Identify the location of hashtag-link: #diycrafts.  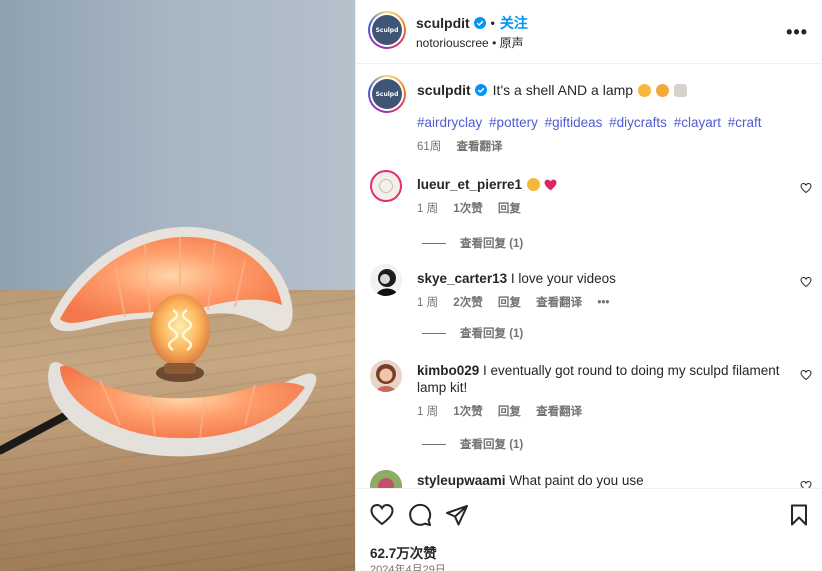
(638, 122).